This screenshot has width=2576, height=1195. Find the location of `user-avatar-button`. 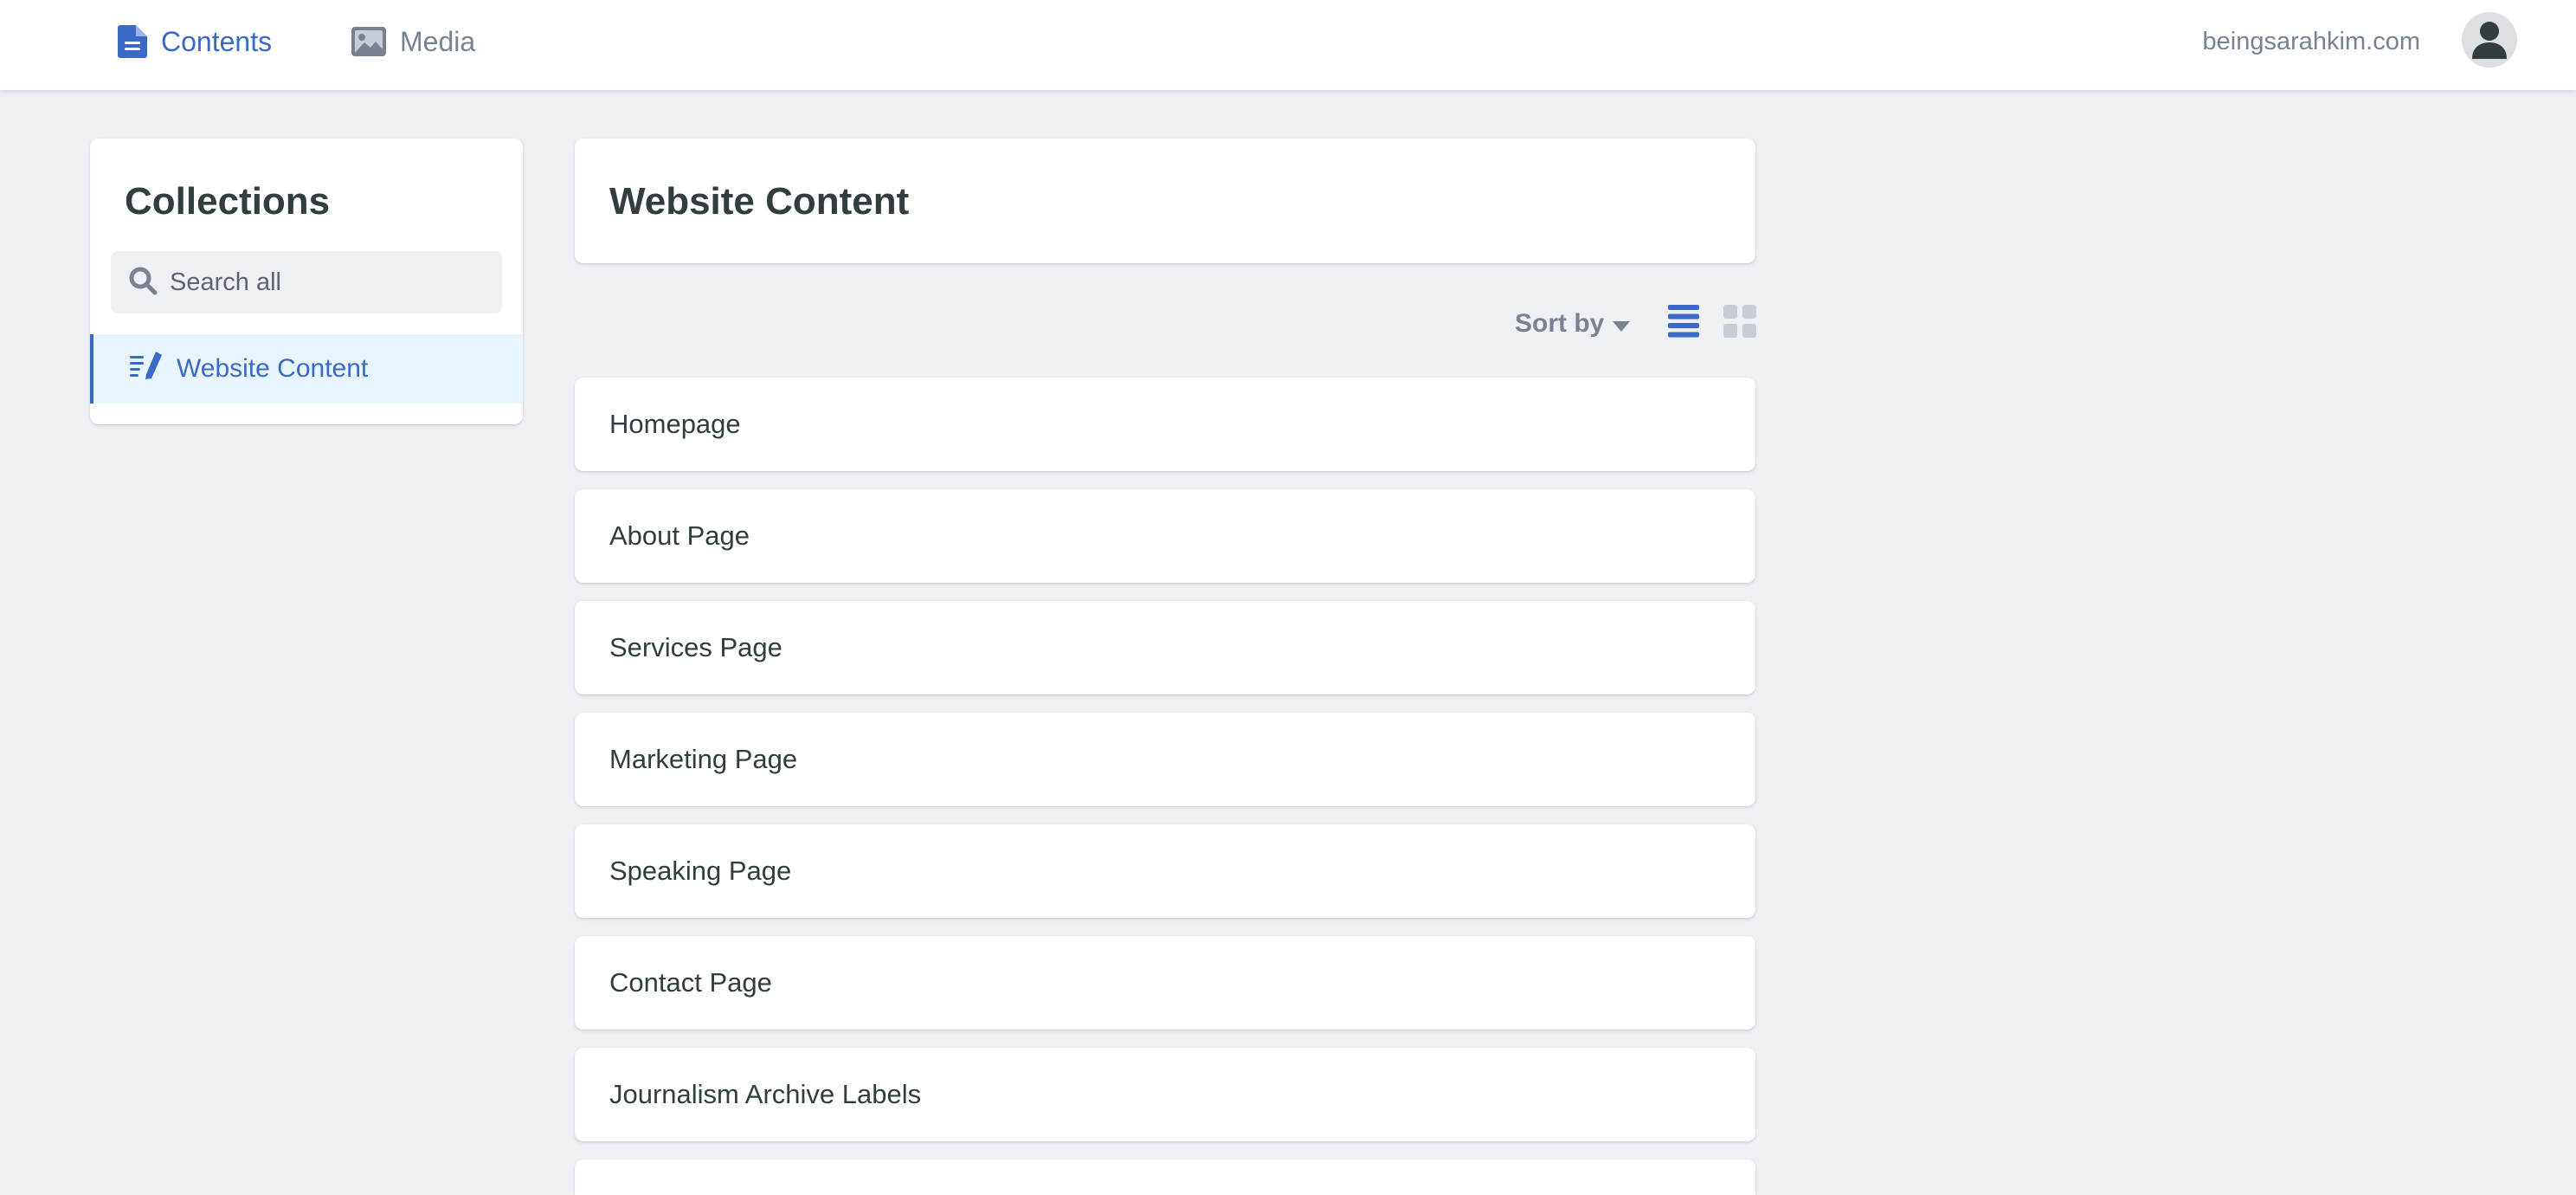

user-avatar-button is located at coordinates (2489, 40).